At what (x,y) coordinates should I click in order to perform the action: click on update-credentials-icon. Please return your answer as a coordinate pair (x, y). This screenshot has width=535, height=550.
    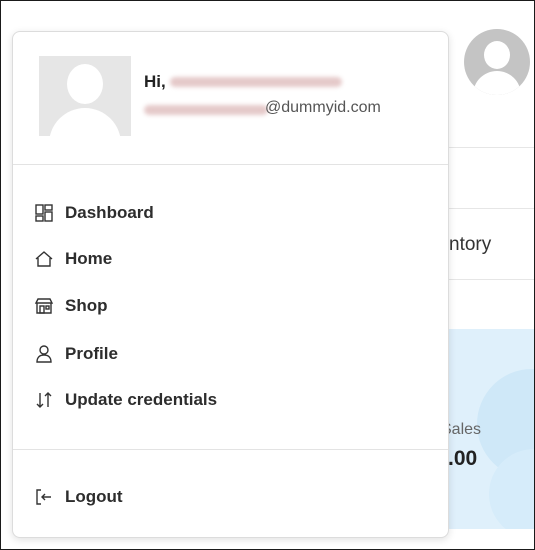
    Looking at the image, I should click on (44, 400).